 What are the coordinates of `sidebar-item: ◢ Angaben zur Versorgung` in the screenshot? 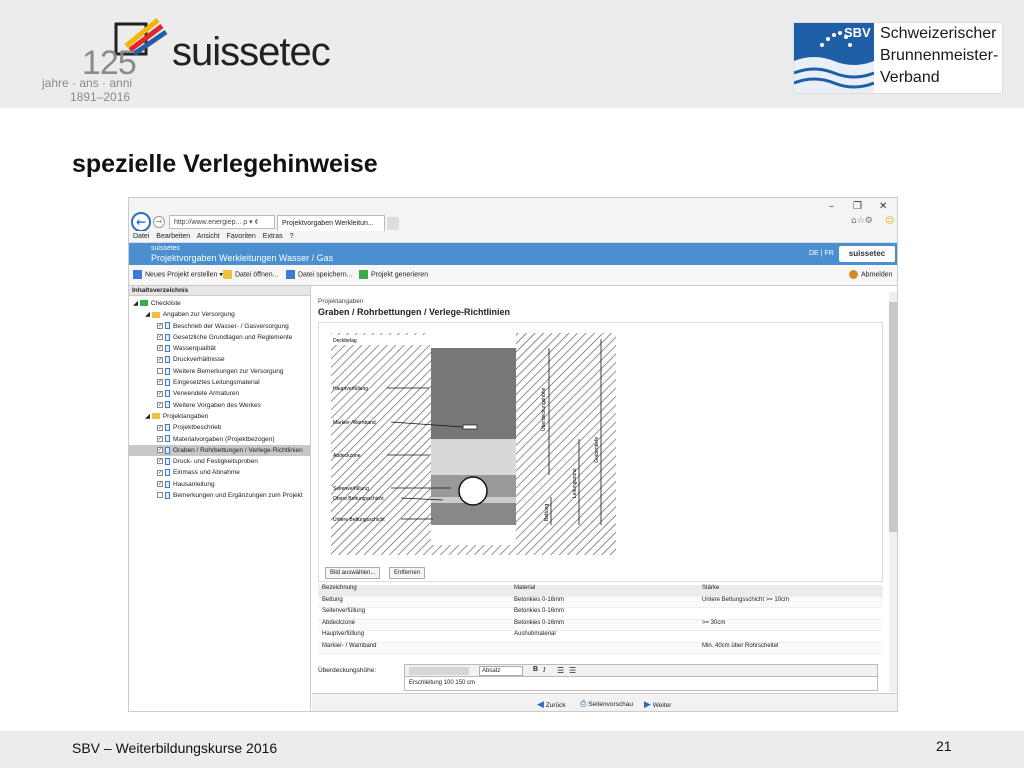 It's located at (219, 314).